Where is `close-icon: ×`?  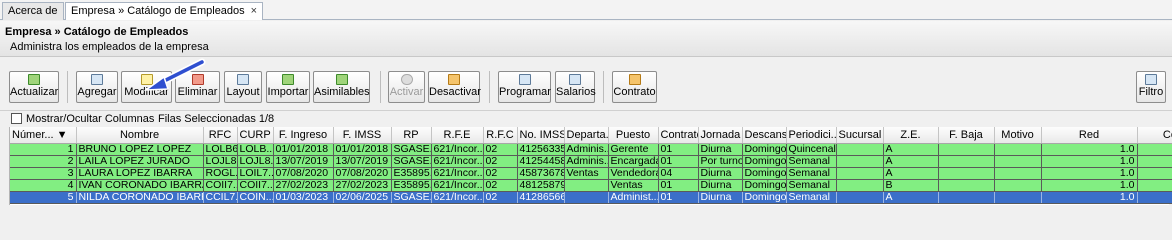
close-icon: × is located at coordinates (254, 11).